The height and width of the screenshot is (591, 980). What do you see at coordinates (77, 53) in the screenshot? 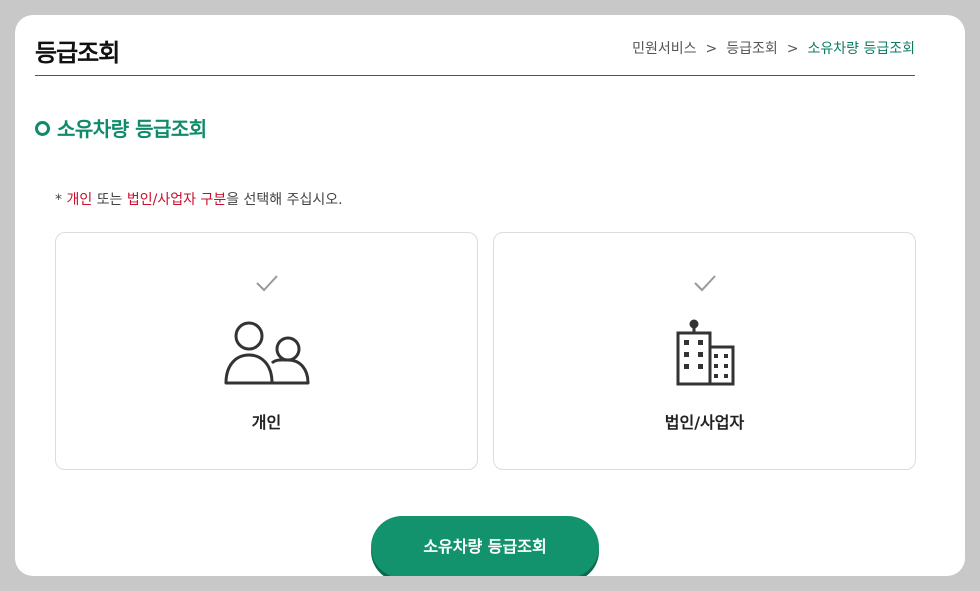
I see `page-title: 등급조회` at bounding box center [77, 53].